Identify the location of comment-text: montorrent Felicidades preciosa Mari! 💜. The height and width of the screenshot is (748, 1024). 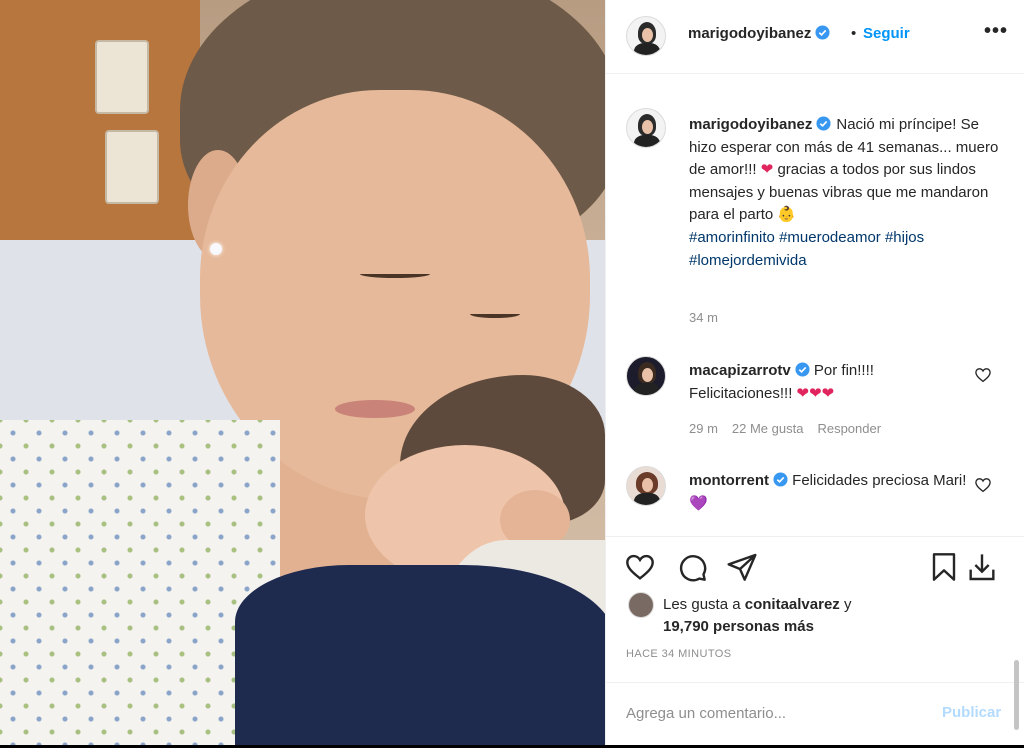
(829, 492).